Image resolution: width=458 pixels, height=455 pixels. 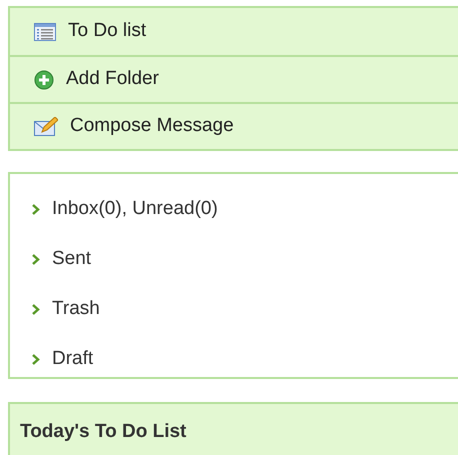 What do you see at coordinates (234, 259) in the screenshot?
I see `folder-link: Sent` at bounding box center [234, 259].